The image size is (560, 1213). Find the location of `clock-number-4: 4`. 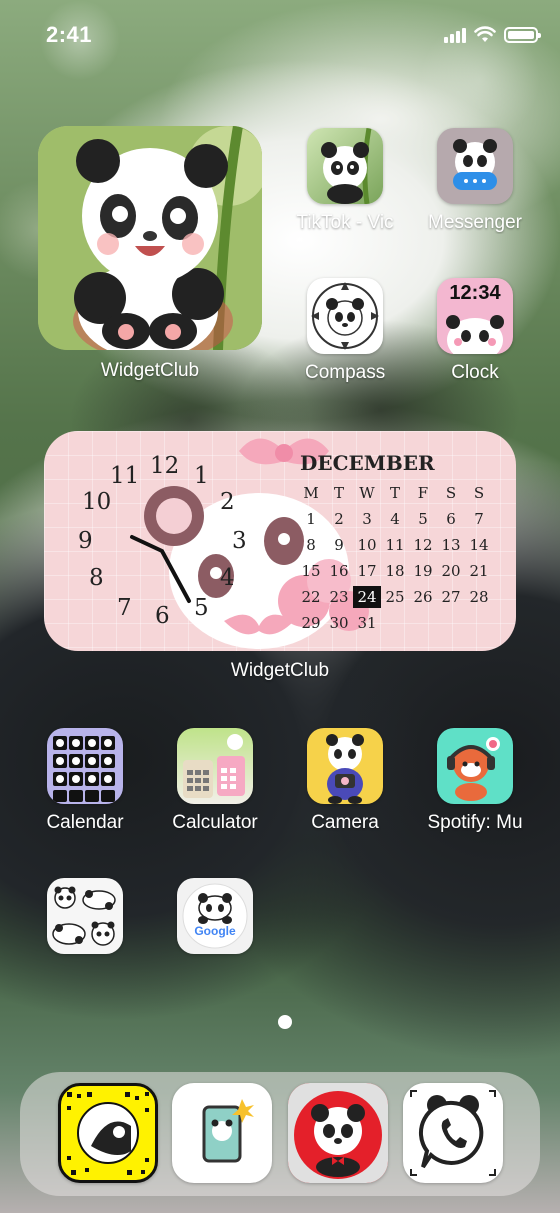

clock-number-4: 4 is located at coordinates (227, 578).